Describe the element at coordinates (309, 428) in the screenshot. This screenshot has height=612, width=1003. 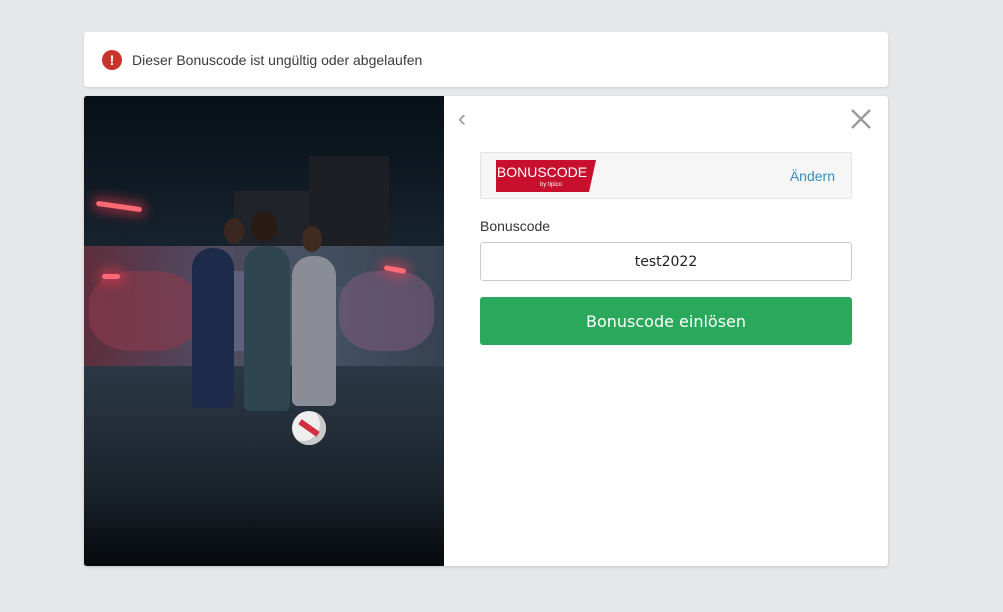
I see `football-icon` at that location.